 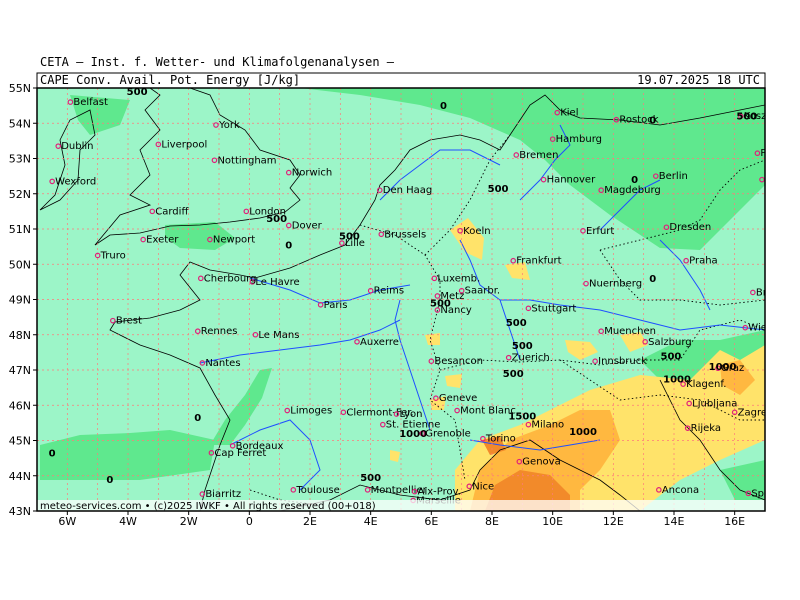 What do you see at coordinates (769, 153) in the screenshot?
I see `city-label: Pila` at bounding box center [769, 153].